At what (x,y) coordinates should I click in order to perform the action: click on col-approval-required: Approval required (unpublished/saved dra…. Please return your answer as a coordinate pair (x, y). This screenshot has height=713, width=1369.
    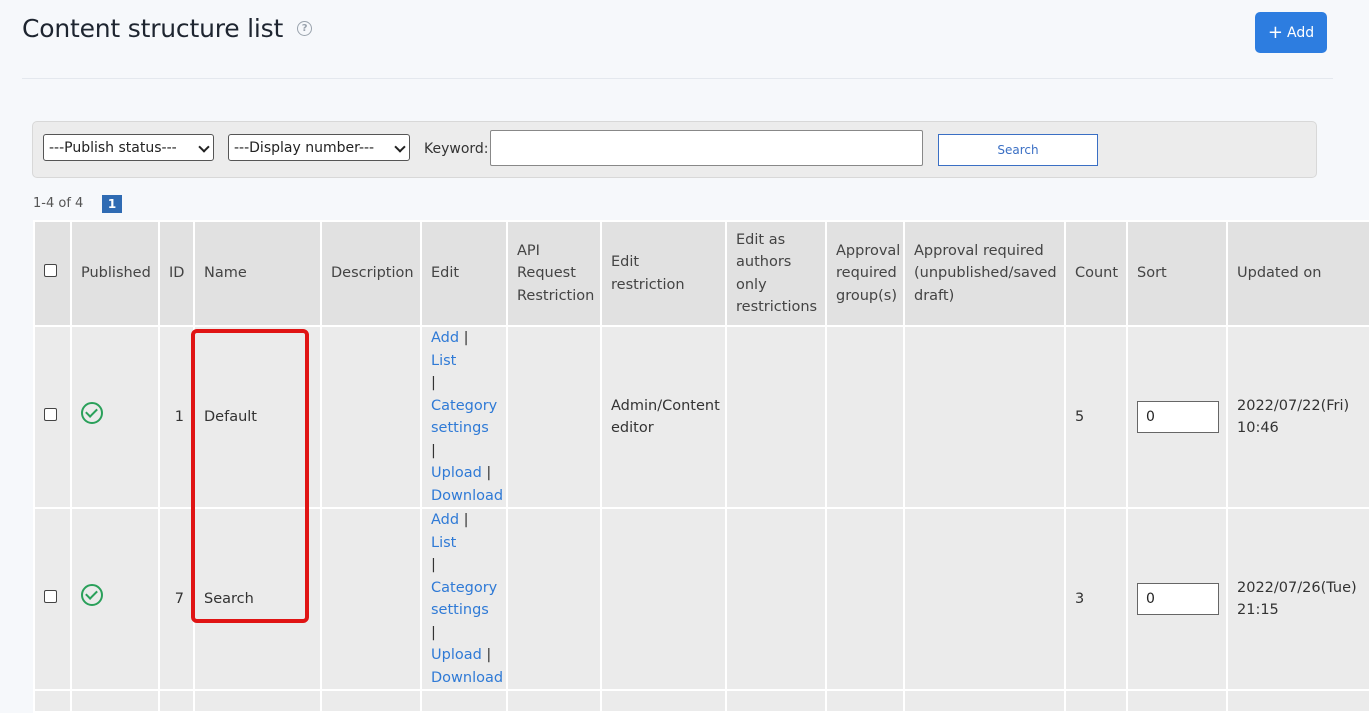
    Looking at the image, I should click on (984, 273).